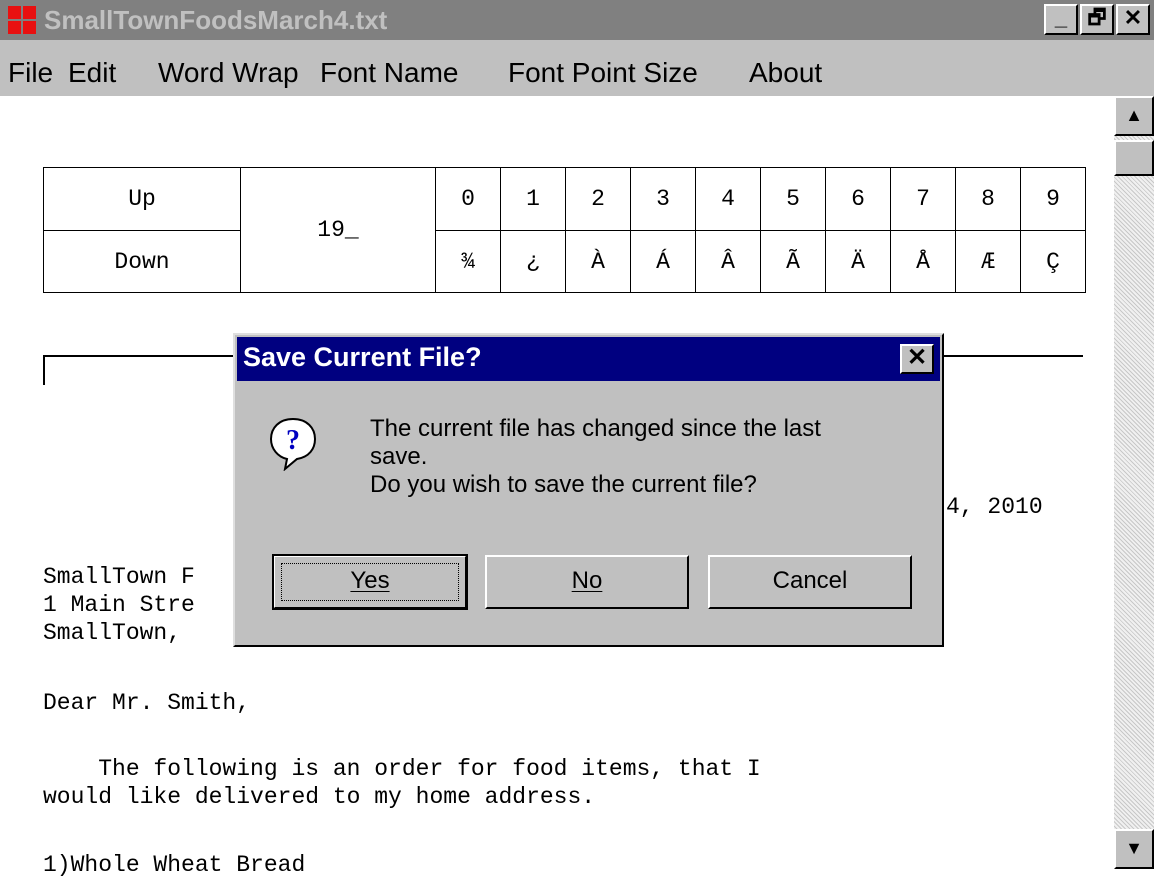 The height and width of the screenshot is (878, 1154). I want to click on digit-cell: 5, so click(793, 199).